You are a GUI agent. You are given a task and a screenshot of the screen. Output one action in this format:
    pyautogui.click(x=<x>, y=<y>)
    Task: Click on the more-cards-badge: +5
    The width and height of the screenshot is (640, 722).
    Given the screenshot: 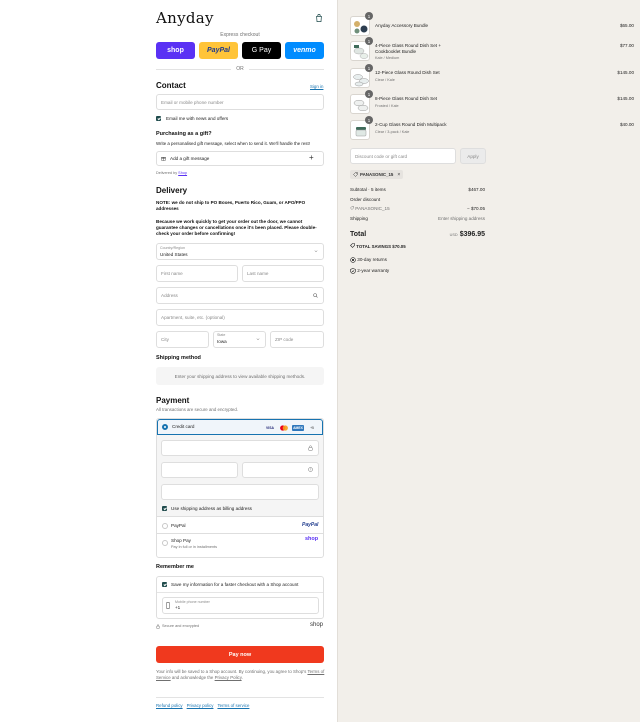 What is the action you would take?
    pyautogui.click(x=312, y=428)
    